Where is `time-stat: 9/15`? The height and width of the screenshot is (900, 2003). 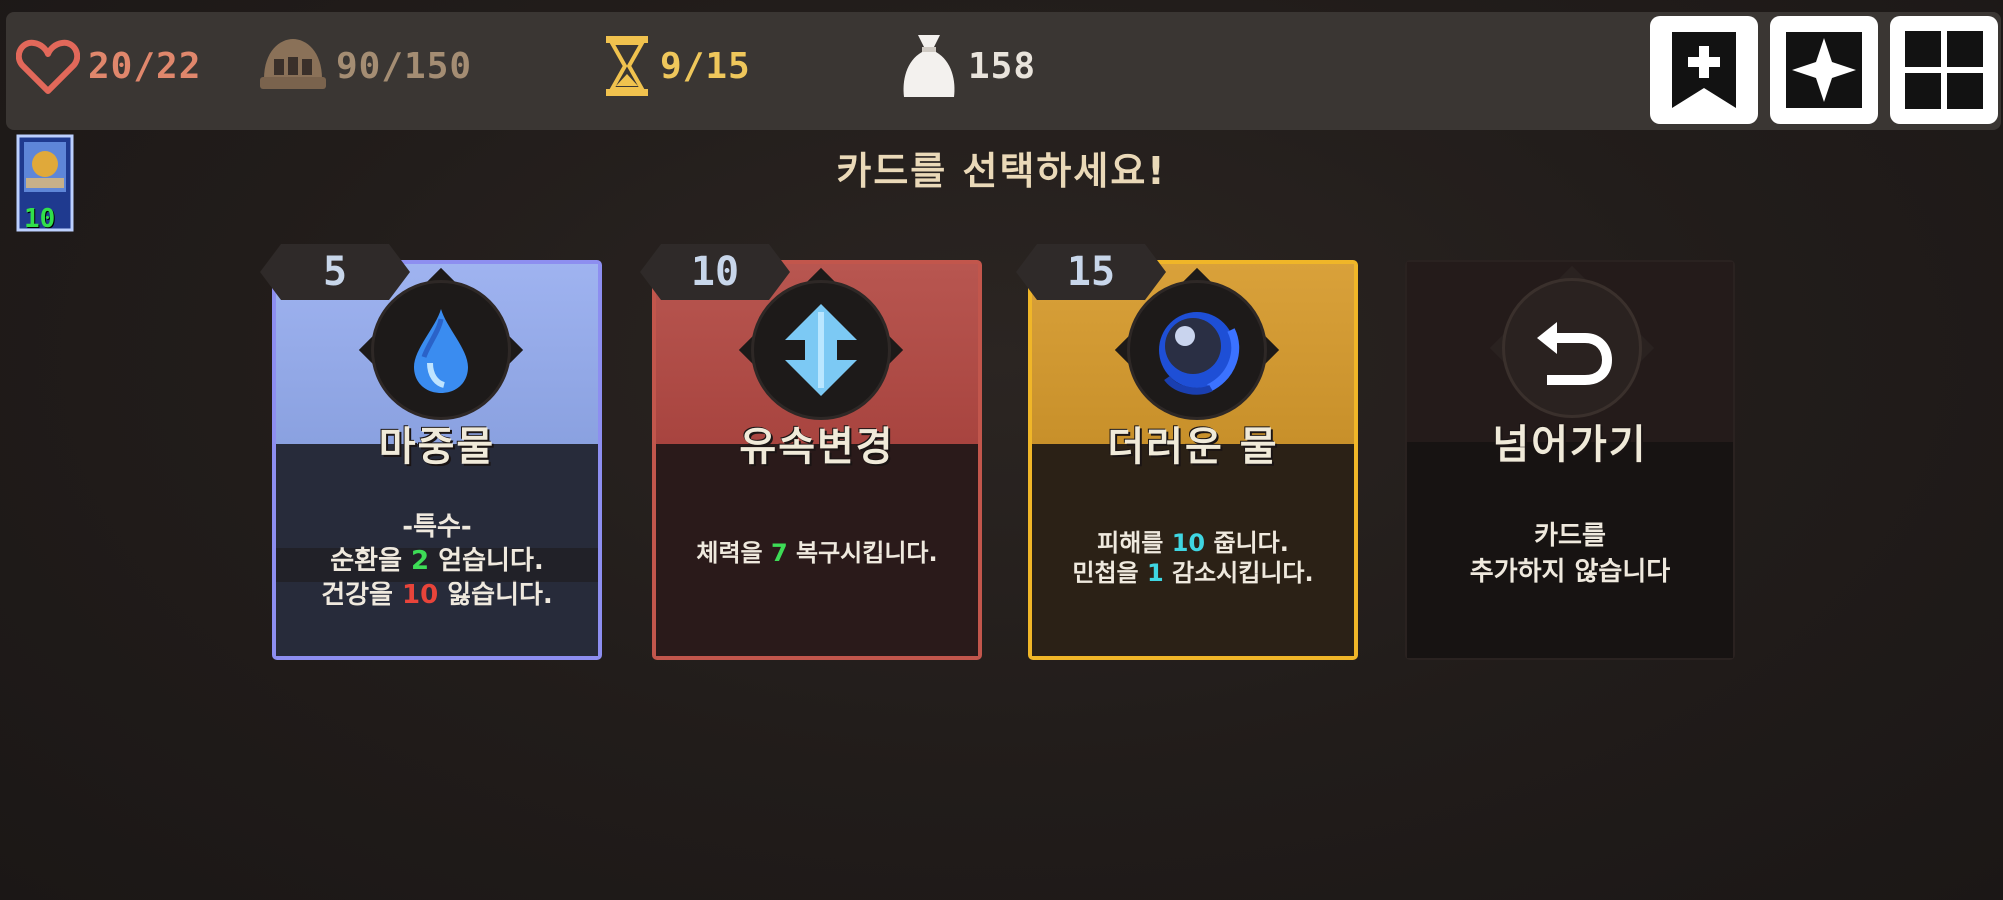
time-stat: 9/15 is located at coordinates (676, 66).